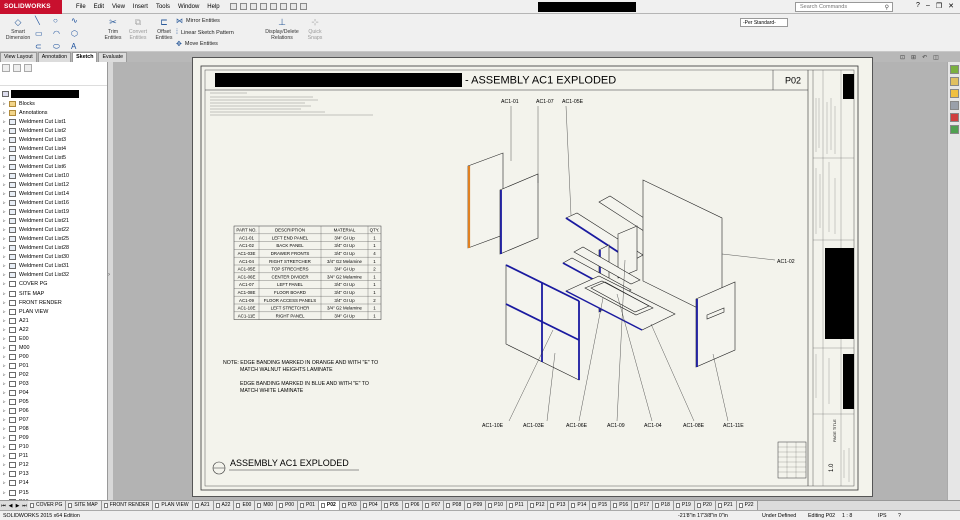 The height and width of the screenshot is (520, 960). I want to click on mirror-entities-button: ⋈ Mirror Entities, so click(198, 21).